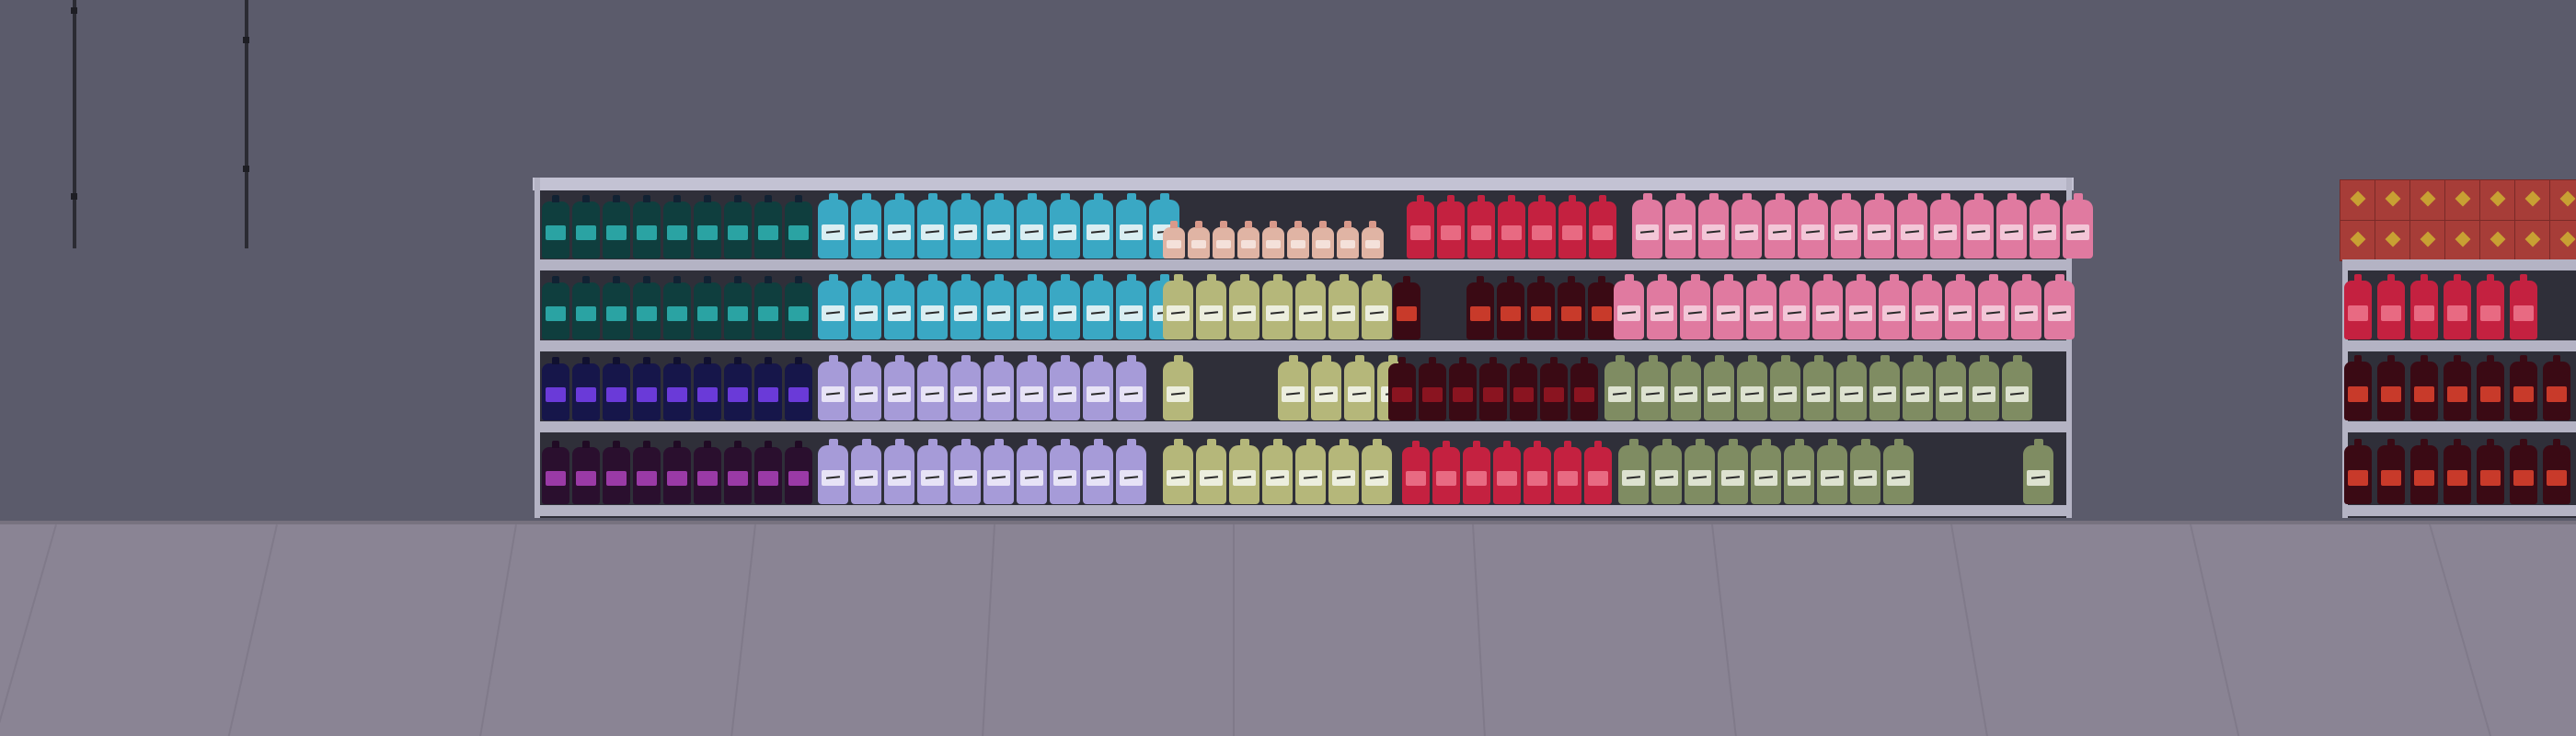 The width and height of the screenshot is (2576, 736). Describe the element at coordinates (2462, 200) in the screenshot. I see `product-box` at that location.